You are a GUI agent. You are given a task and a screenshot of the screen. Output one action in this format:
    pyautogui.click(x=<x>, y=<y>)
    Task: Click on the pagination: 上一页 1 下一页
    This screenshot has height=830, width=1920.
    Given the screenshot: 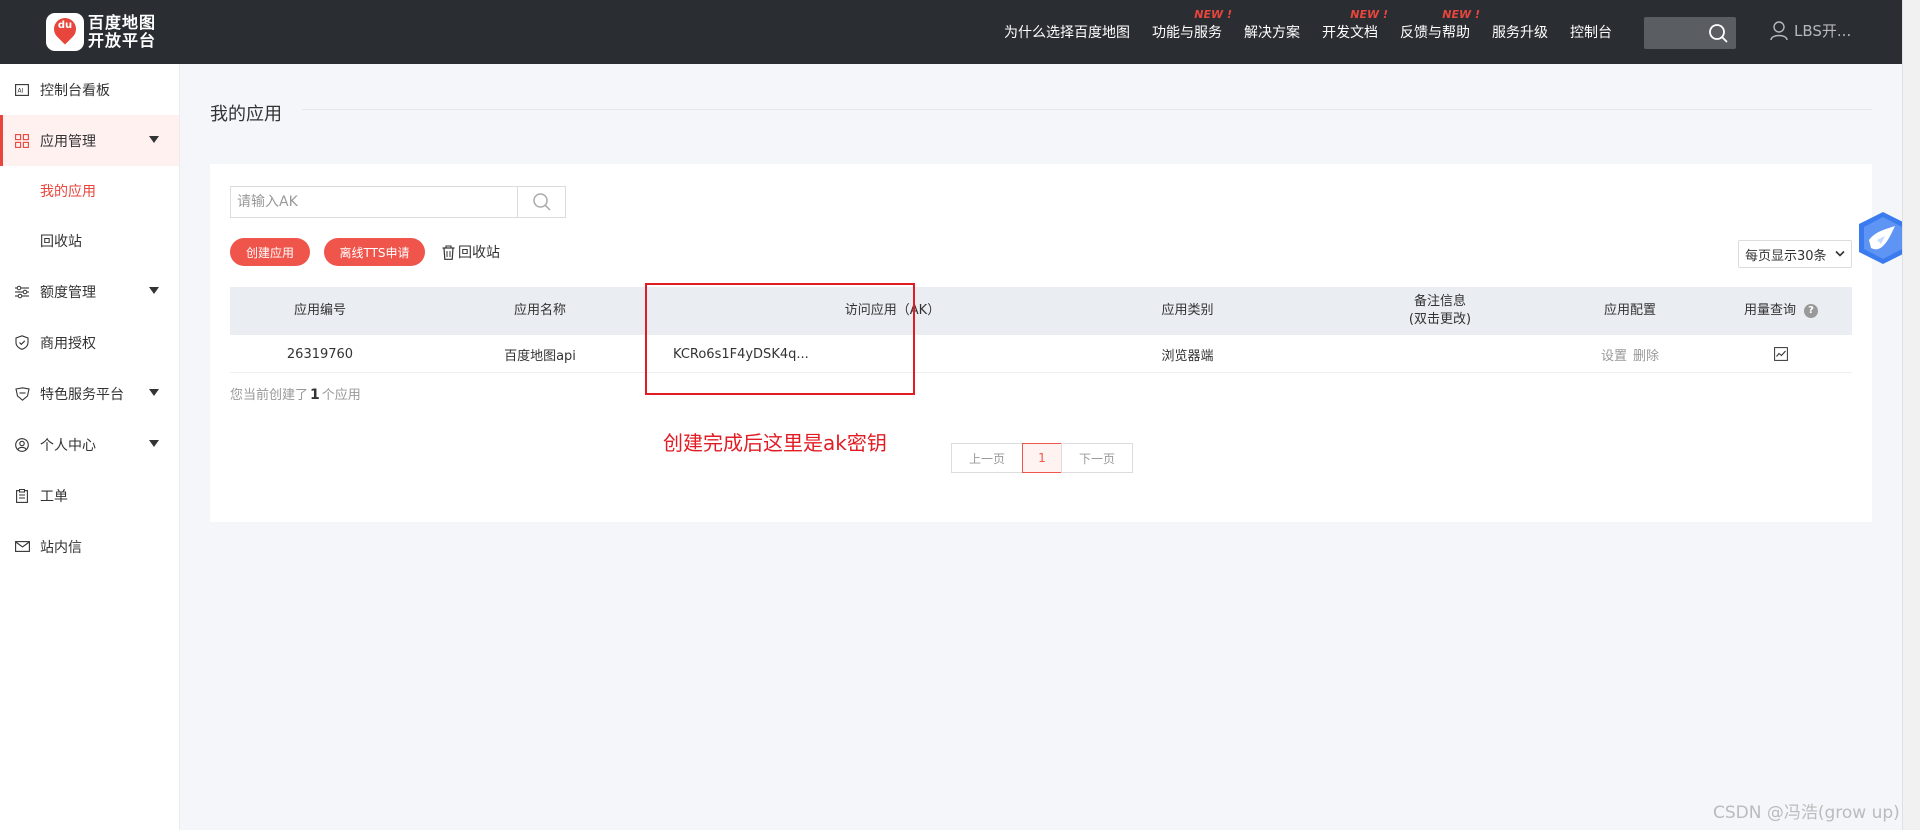 What is the action you would take?
    pyautogui.click(x=1042, y=458)
    